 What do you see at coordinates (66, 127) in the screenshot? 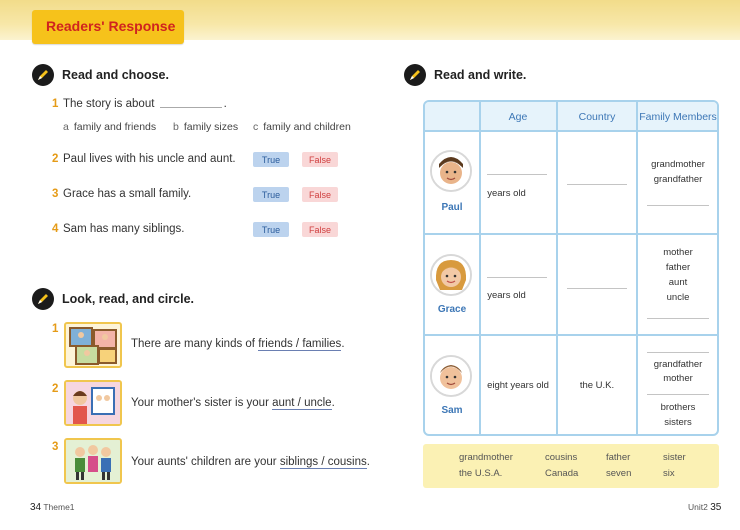
I see `option-letter: a` at bounding box center [66, 127].